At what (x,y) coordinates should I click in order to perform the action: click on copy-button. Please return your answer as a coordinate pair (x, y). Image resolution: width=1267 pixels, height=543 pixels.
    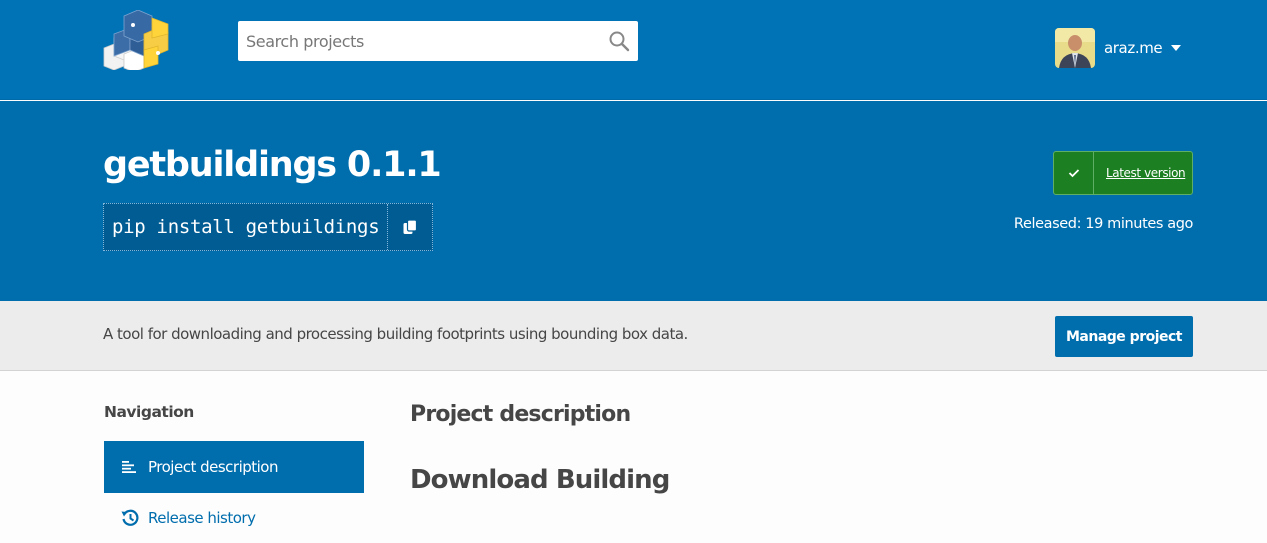
    Looking at the image, I should click on (410, 227).